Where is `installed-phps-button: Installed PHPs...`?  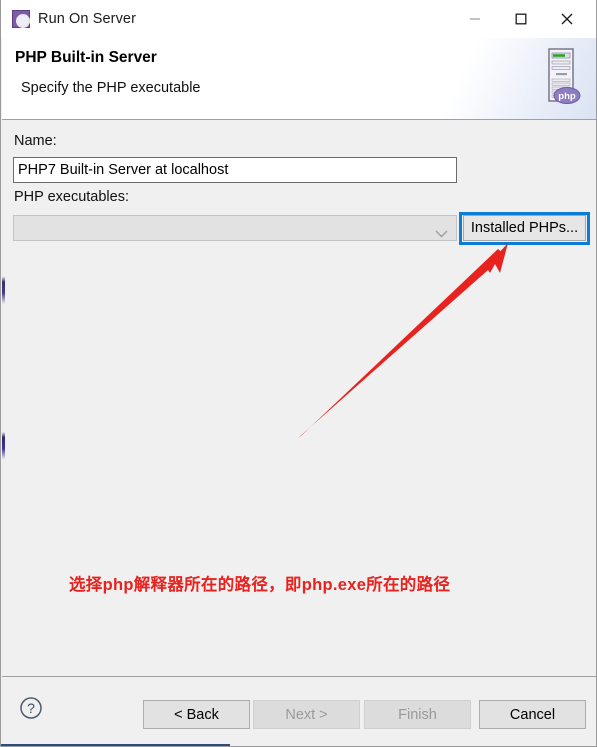 installed-phps-button: Installed PHPs... is located at coordinates (524, 228).